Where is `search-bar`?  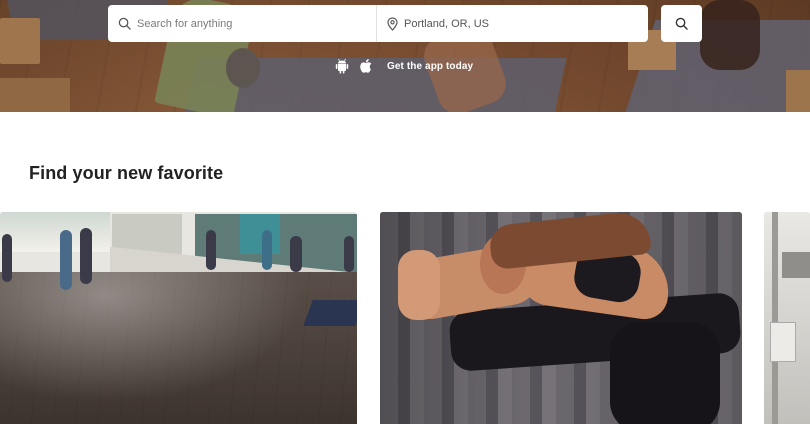 search-bar is located at coordinates (378, 23).